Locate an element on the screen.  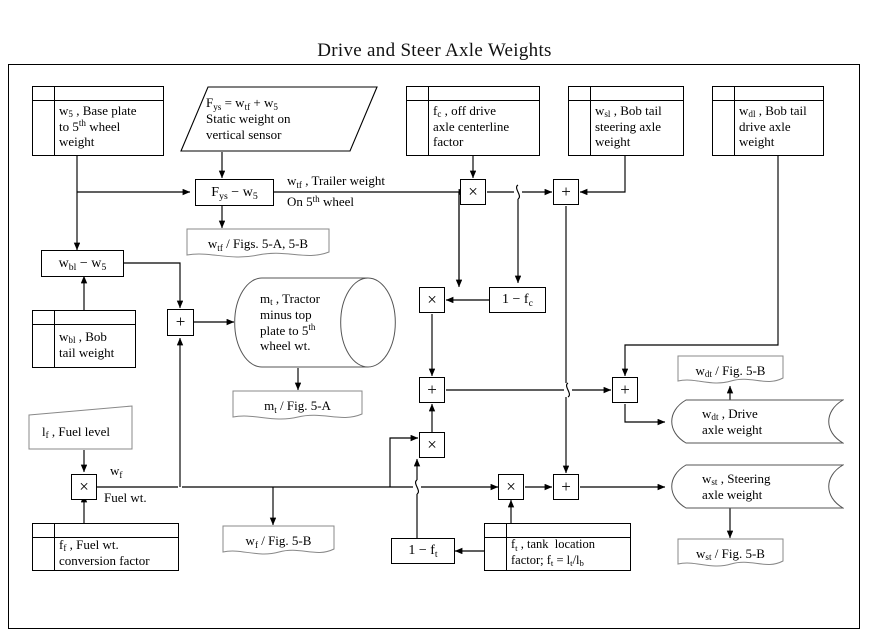
operator-plus-middle-symbol: + is located at coordinates (432, 389).